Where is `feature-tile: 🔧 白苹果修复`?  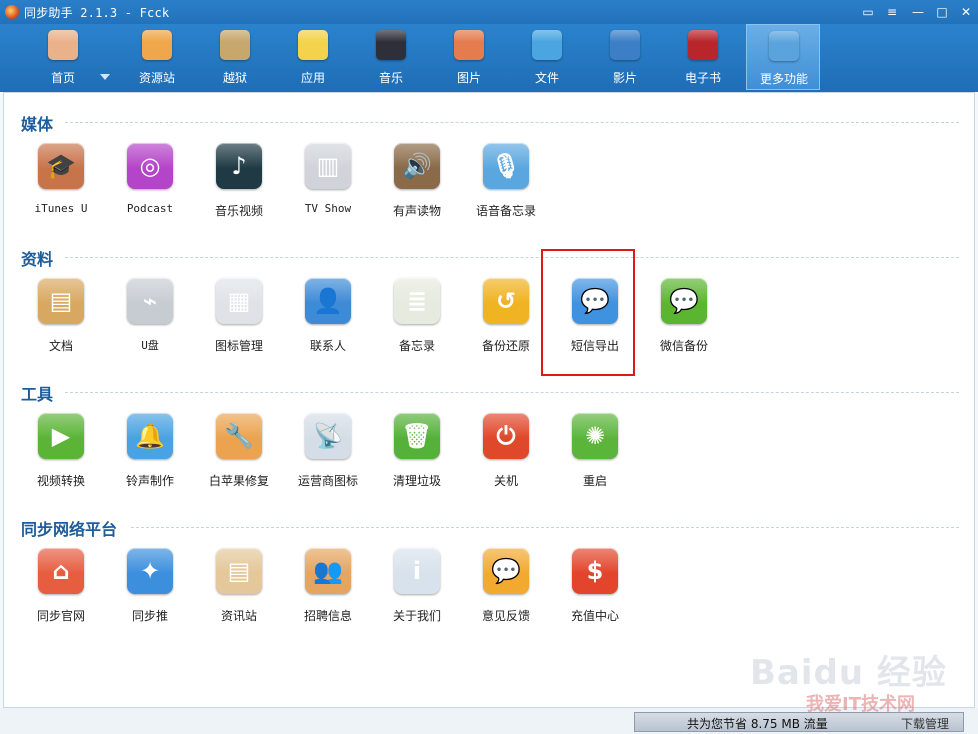 feature-tile: 🔧 白苹果修复 is located at coordinates (239, 456).